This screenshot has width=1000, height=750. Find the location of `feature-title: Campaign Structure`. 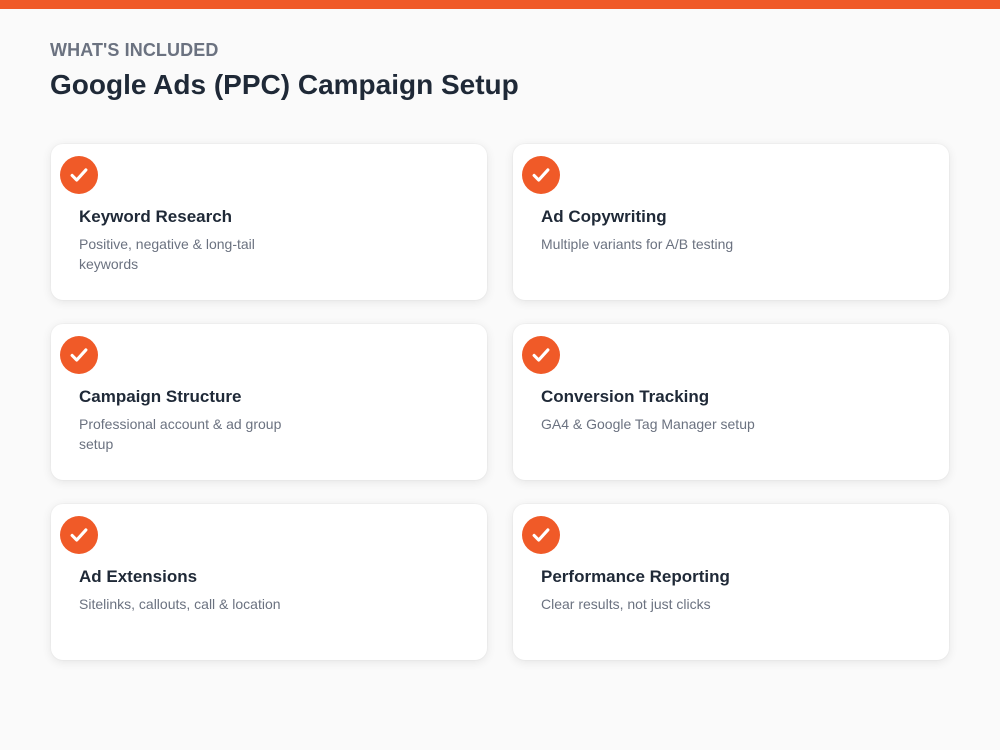

feature-title: Campaign Structure is located at coordinates (160, 396).